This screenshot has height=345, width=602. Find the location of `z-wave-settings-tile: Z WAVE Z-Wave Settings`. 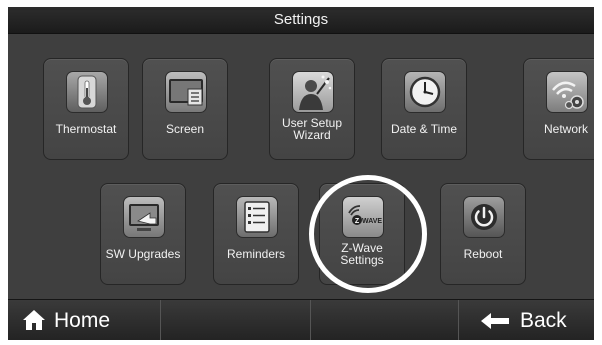

z-wave-settings-tile: Z WAVE Z-Wave Settings is located at coordinates (362, 234).